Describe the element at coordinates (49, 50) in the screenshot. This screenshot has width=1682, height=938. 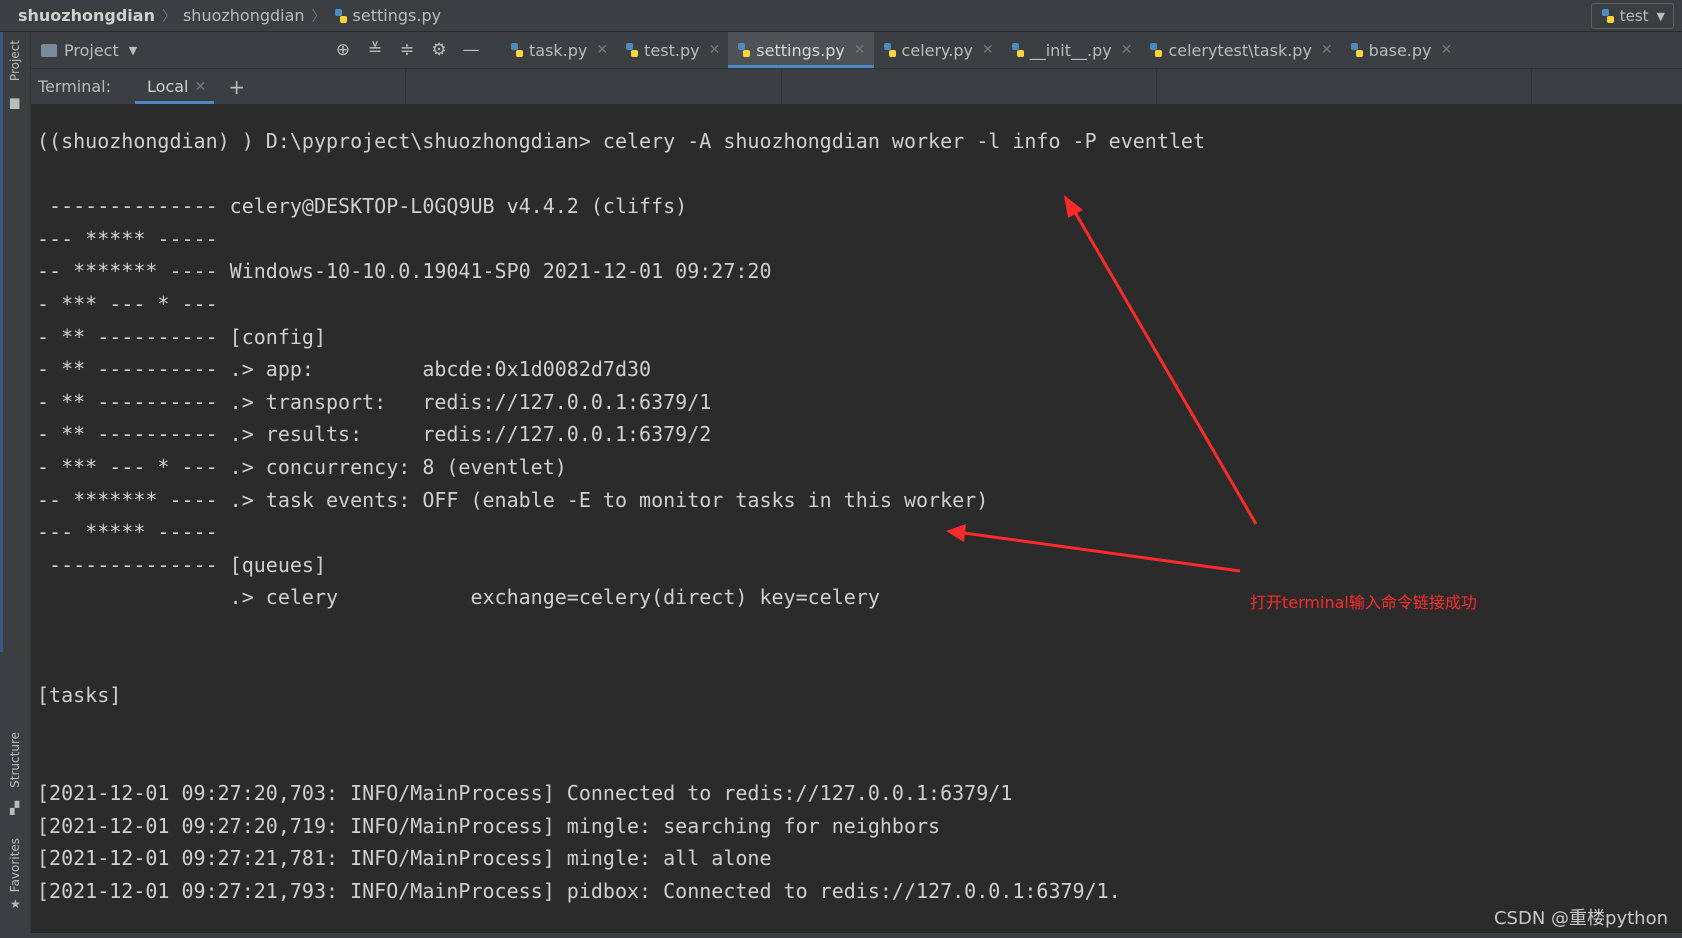
I see `project-folder-icon` at that location.